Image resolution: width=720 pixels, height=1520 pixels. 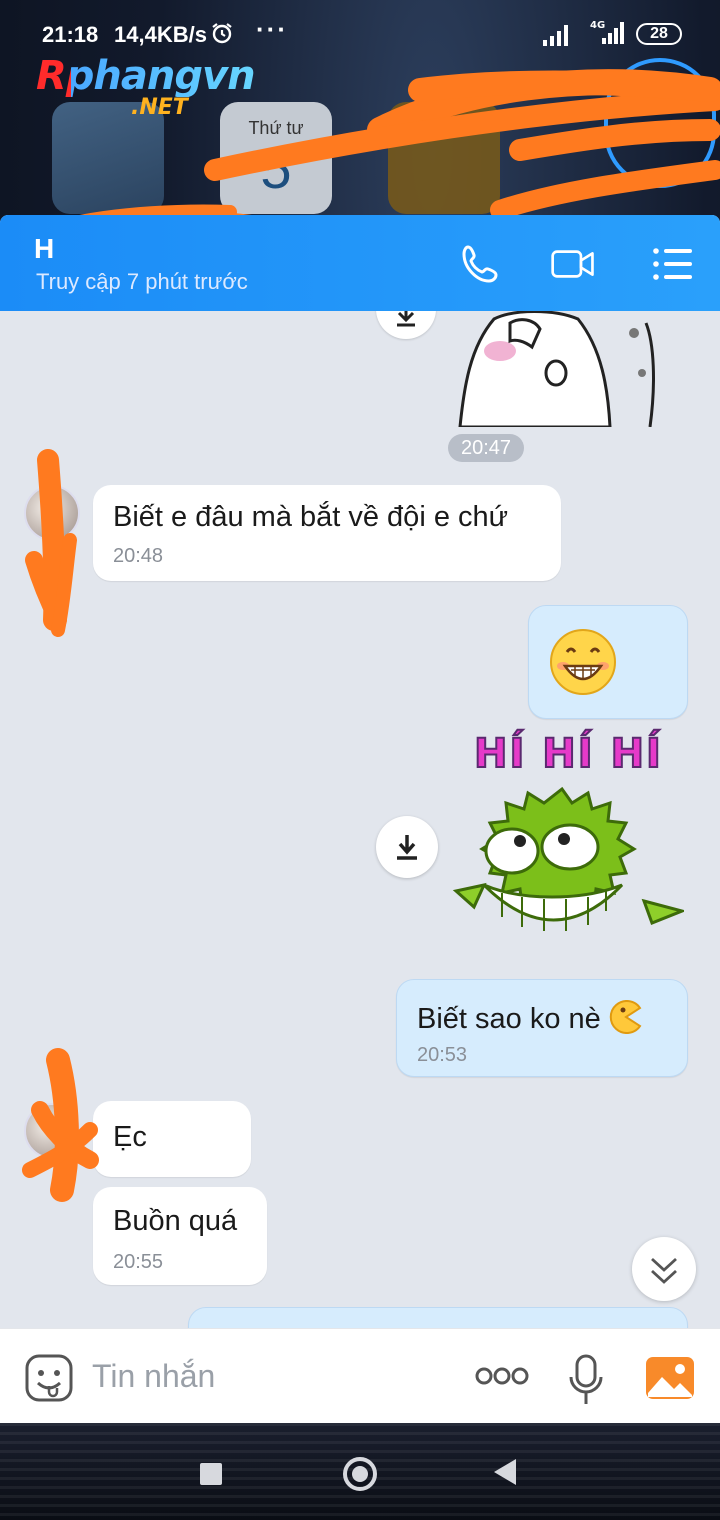 What do you see at coordinates (146, 76) in the screenshot?
I see `watermark-brand: Rphangvn` at bounding box center [146, 76].